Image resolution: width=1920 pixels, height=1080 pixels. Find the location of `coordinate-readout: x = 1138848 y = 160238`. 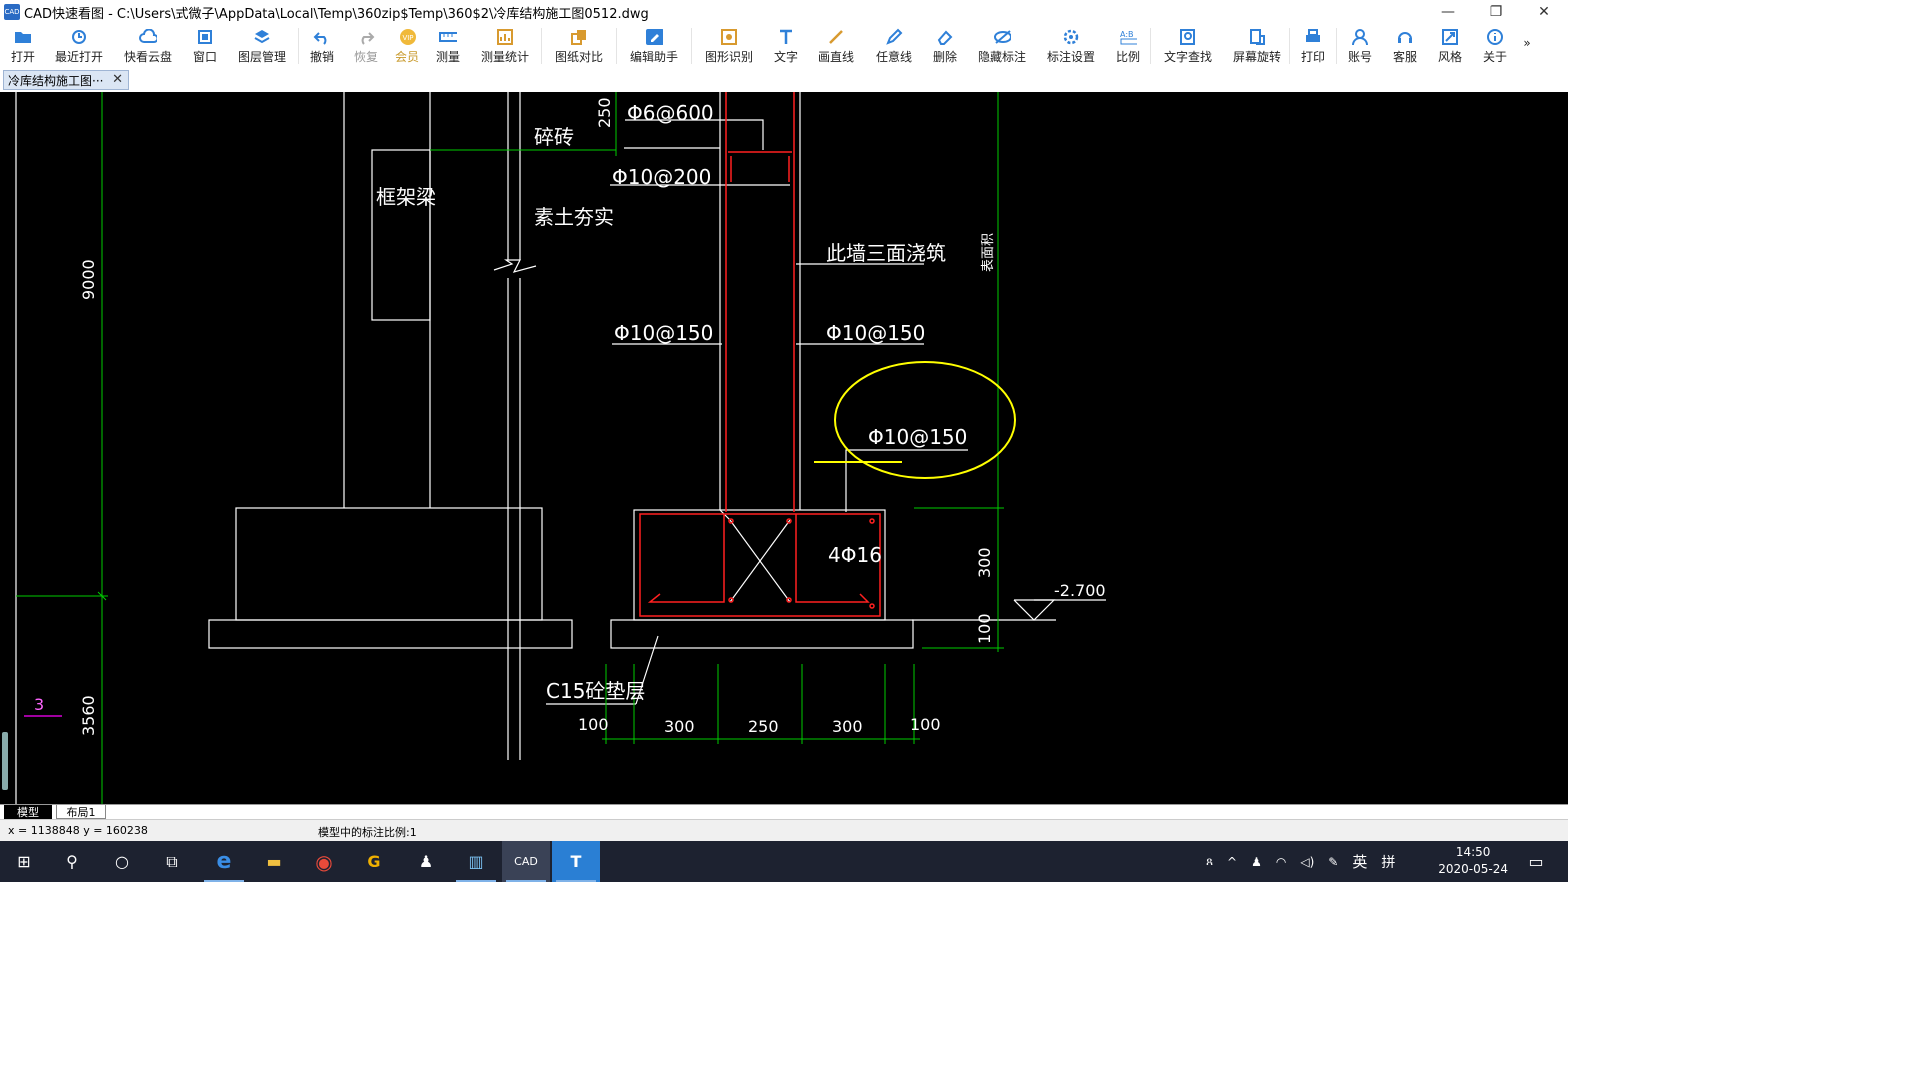

coordinate-readout: x = 1138848 y = 160238 is located at coordinates (78, 830).